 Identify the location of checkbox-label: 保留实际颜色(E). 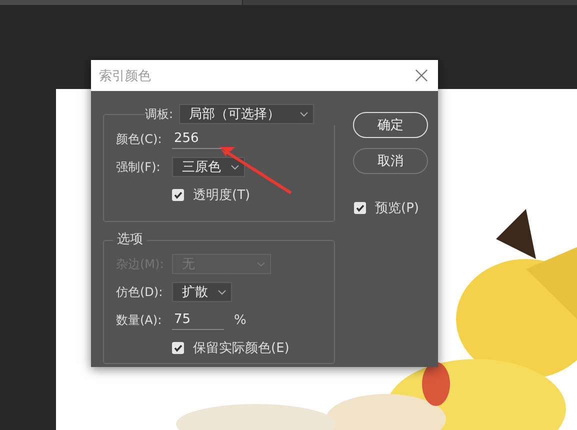
(241, 348).